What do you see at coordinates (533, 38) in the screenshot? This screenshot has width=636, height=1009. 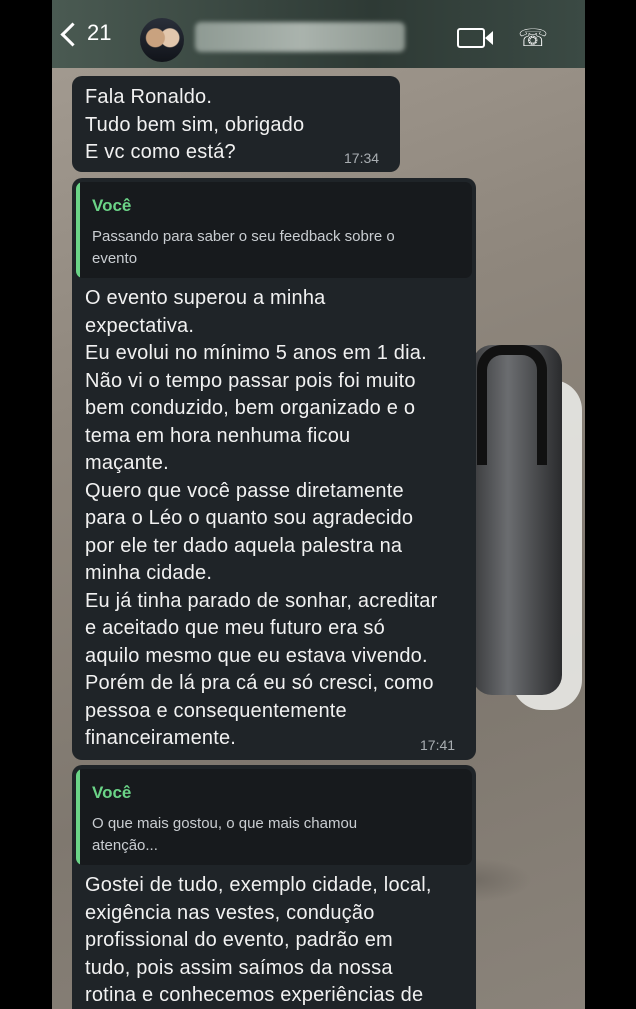 I see `phone-call-icon: ☏` at bounding box center [533, 38].